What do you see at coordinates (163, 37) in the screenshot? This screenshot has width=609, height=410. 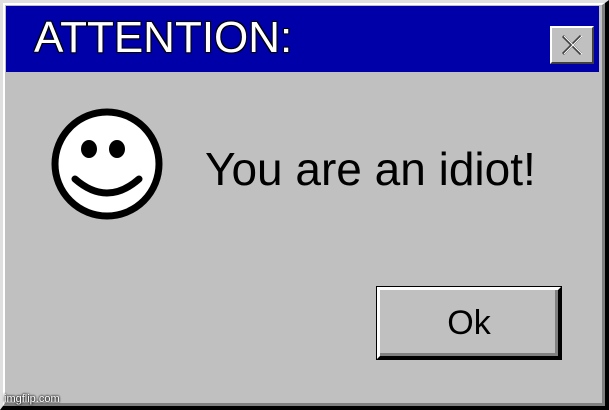 I see `dialog-title: ATTENTION:` at bounding box center [163, 37].